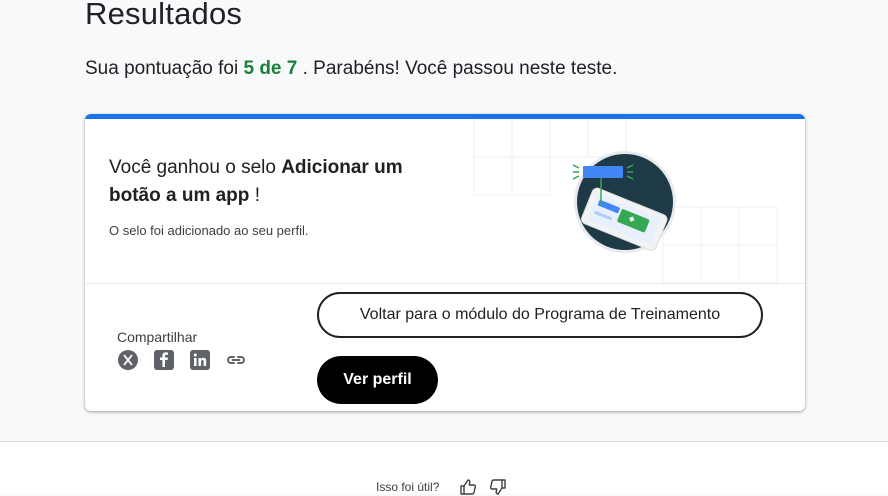 The height and width of the screenshot is (496, 888). Describe the element at coordinates (444, 469) in the screenshot. I see `feedback-footer: Isso foi útil?` at that location.